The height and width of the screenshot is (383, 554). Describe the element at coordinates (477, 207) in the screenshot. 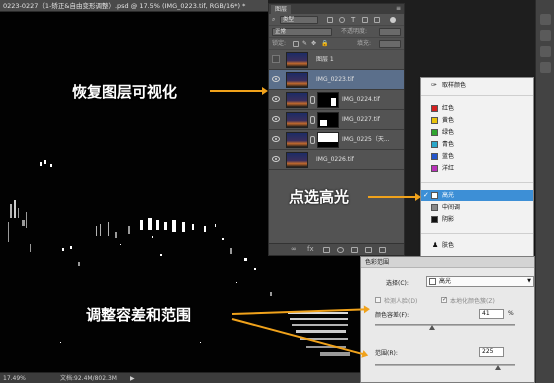

I see `menu-item-midtones: 中间调` at that location.